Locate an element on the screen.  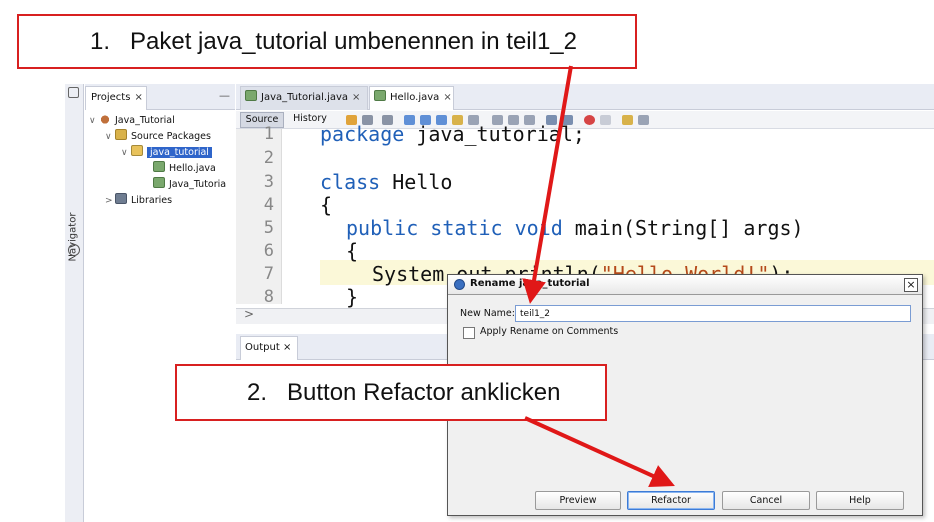
refactor-button: Refactor is located at coordinates (671, 500).